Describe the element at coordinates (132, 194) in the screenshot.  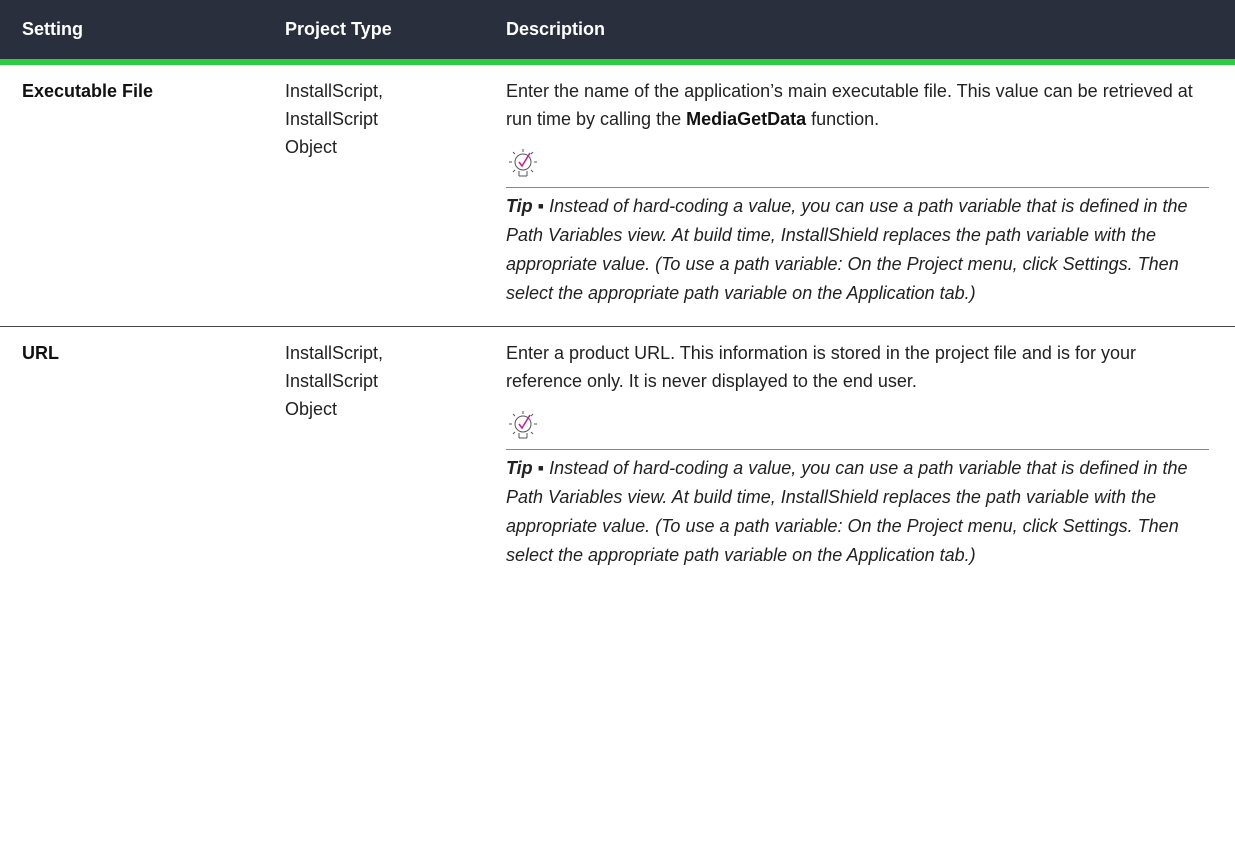
I see `setting-name: Executable File` at that location.